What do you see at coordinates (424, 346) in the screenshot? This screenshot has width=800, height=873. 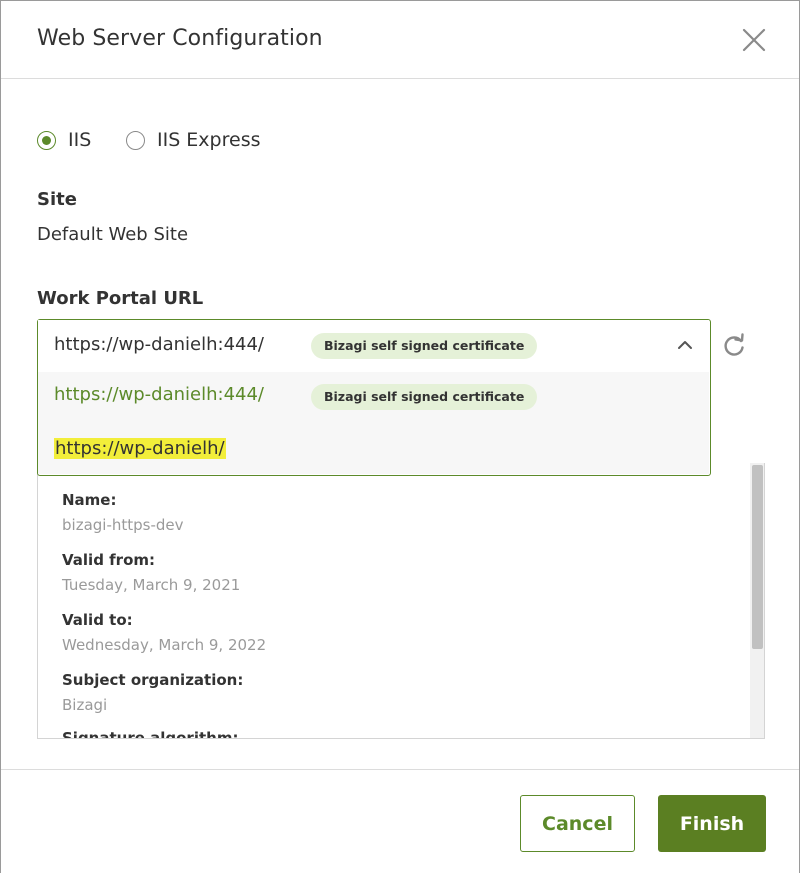 I see `selected-certificate-badge: Bizagi self signed certificate` at bounding box center [424, 346].